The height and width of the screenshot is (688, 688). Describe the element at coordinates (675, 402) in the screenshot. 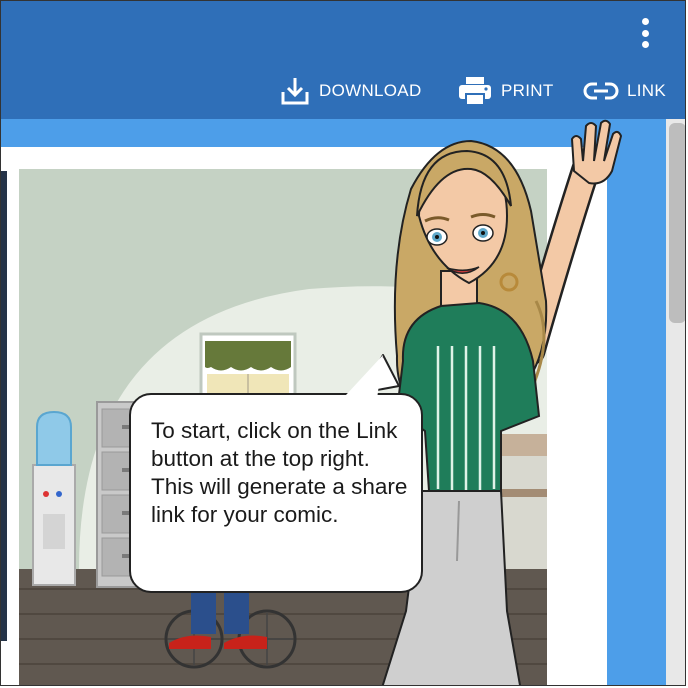

I see `workspace-scrollbar` at that location.